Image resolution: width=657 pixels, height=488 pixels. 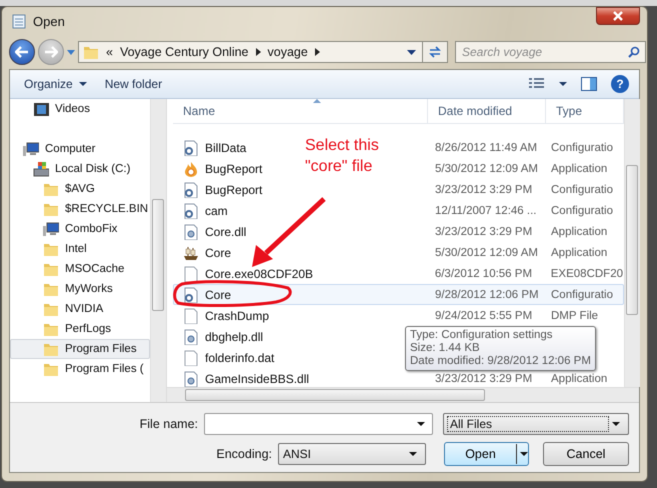 What do you see at coordinates (244, 454) in the screenshot?
I see `field-label: Encoding:` at bounding box center [244, 454].